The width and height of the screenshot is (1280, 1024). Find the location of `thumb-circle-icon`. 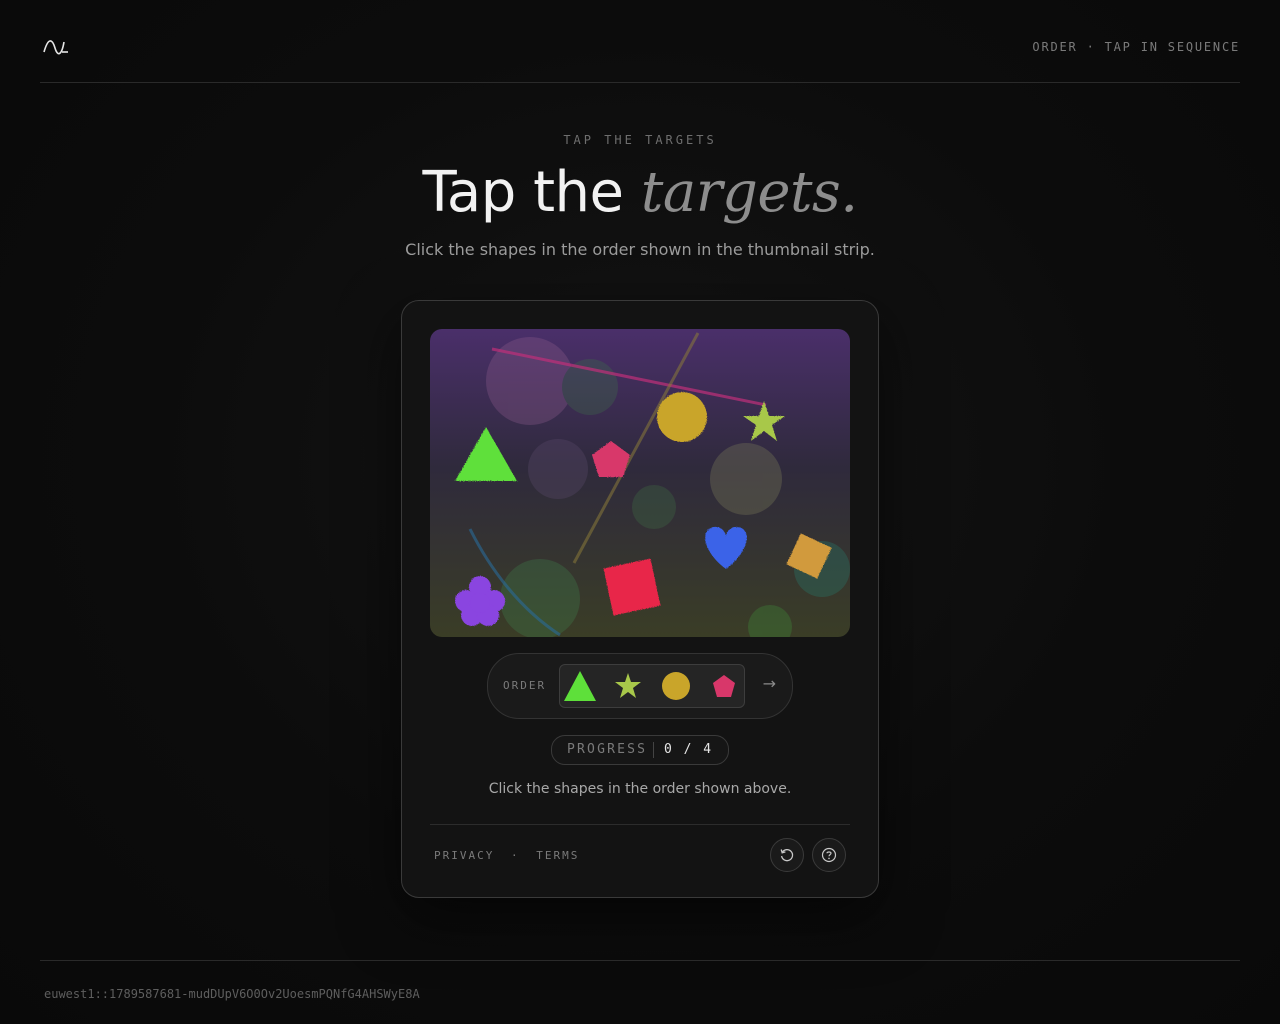

thumb-circle-icon is located at coordinates (676, 686).